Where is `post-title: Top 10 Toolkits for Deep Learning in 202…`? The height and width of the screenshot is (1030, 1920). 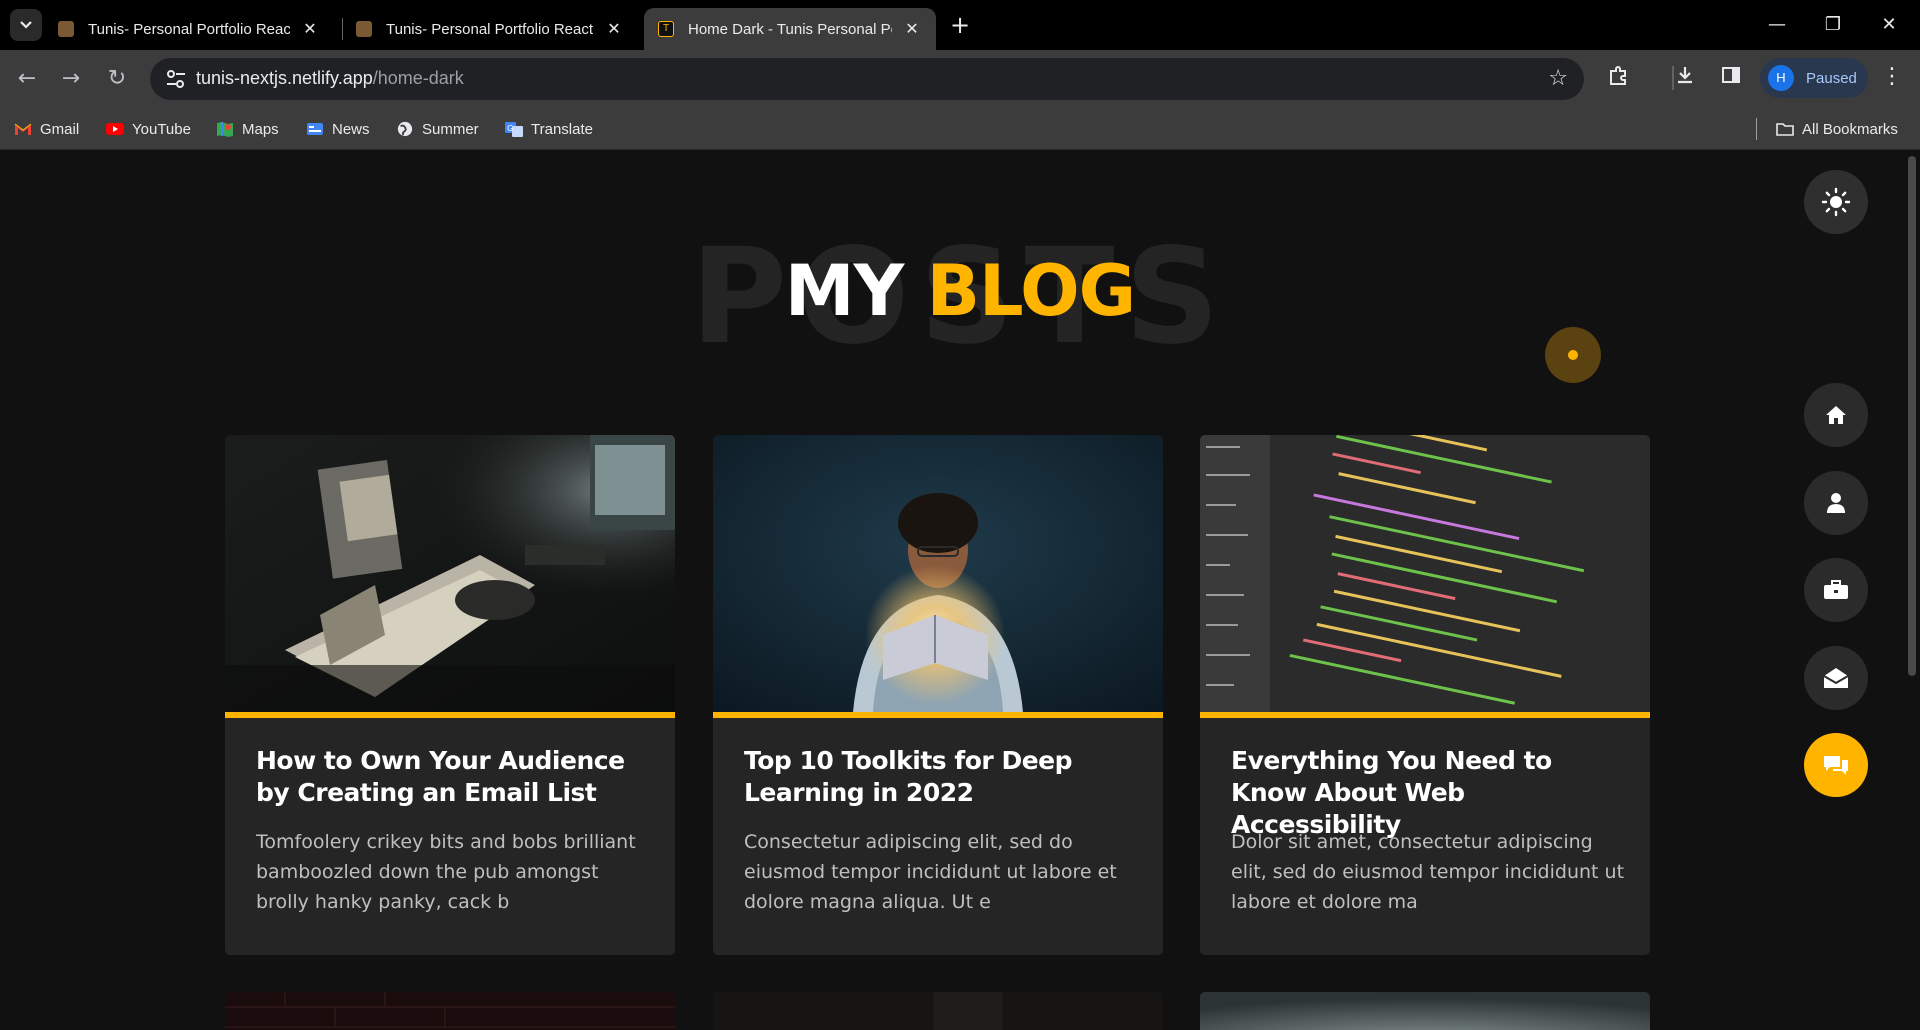
post-title: Top 10 Toolkits for Deep Learning in 202… is located at coordinates (941, 777).